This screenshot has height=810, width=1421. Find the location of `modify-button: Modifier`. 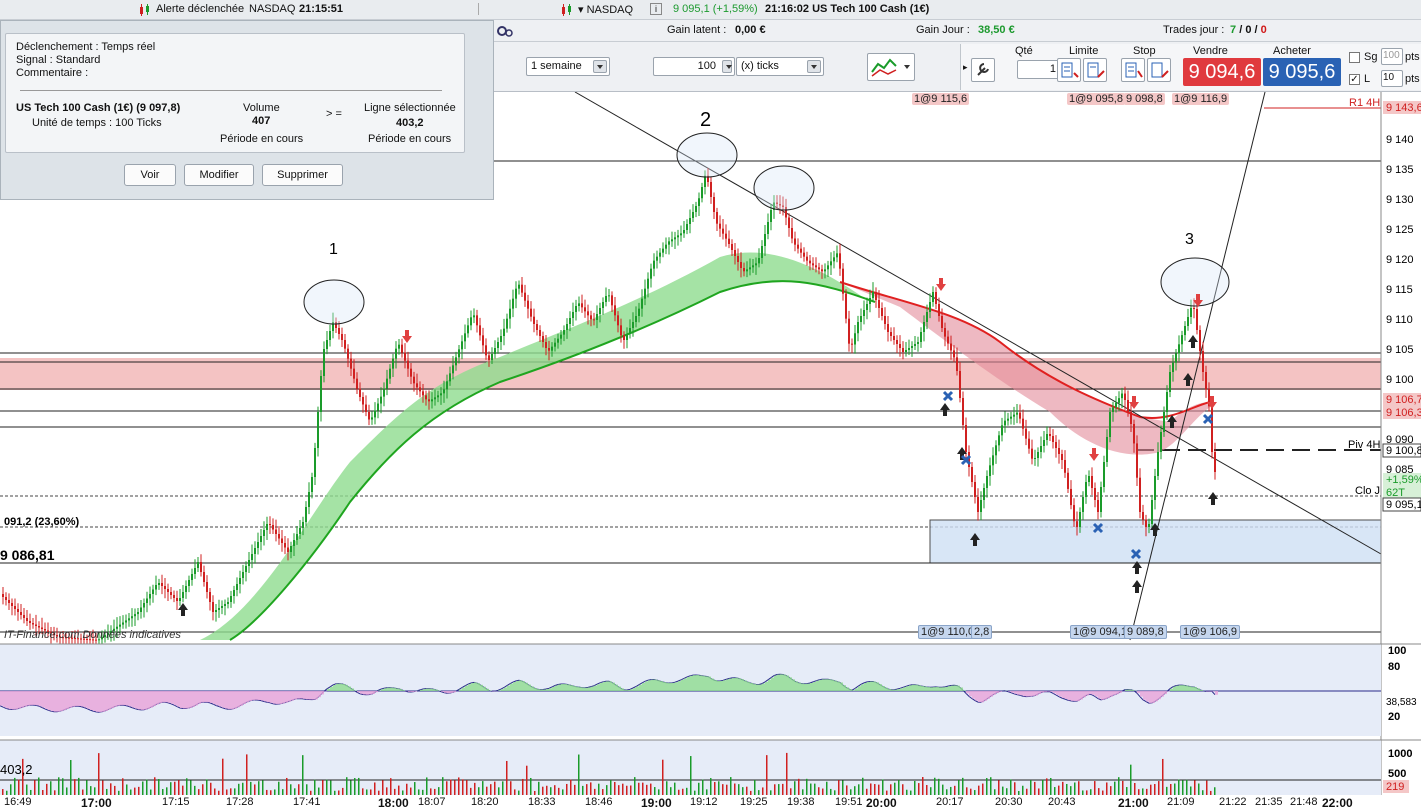

modify-button: Modifier is located at coordinates (219, 175).